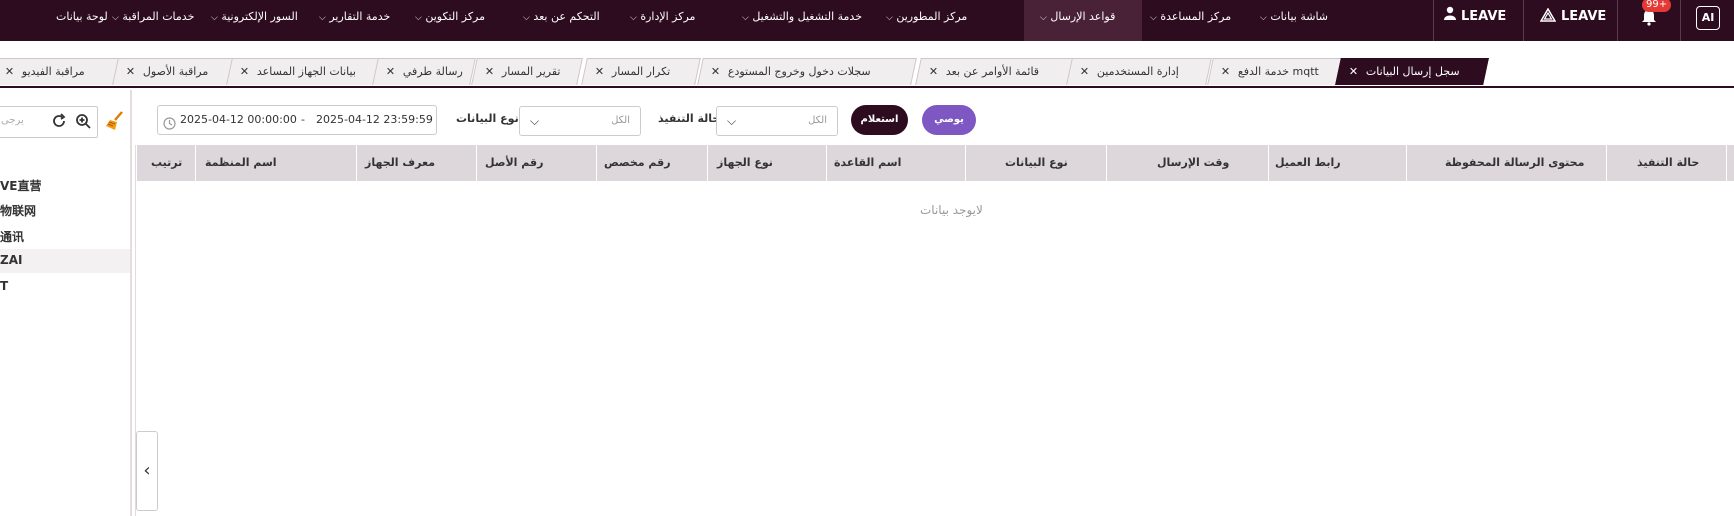 The width and height of the screenshot is (1734, 516). I want to click on tab-aux-device-data: ✕ بيانات الجهاز المساعد, so click(304, 71).